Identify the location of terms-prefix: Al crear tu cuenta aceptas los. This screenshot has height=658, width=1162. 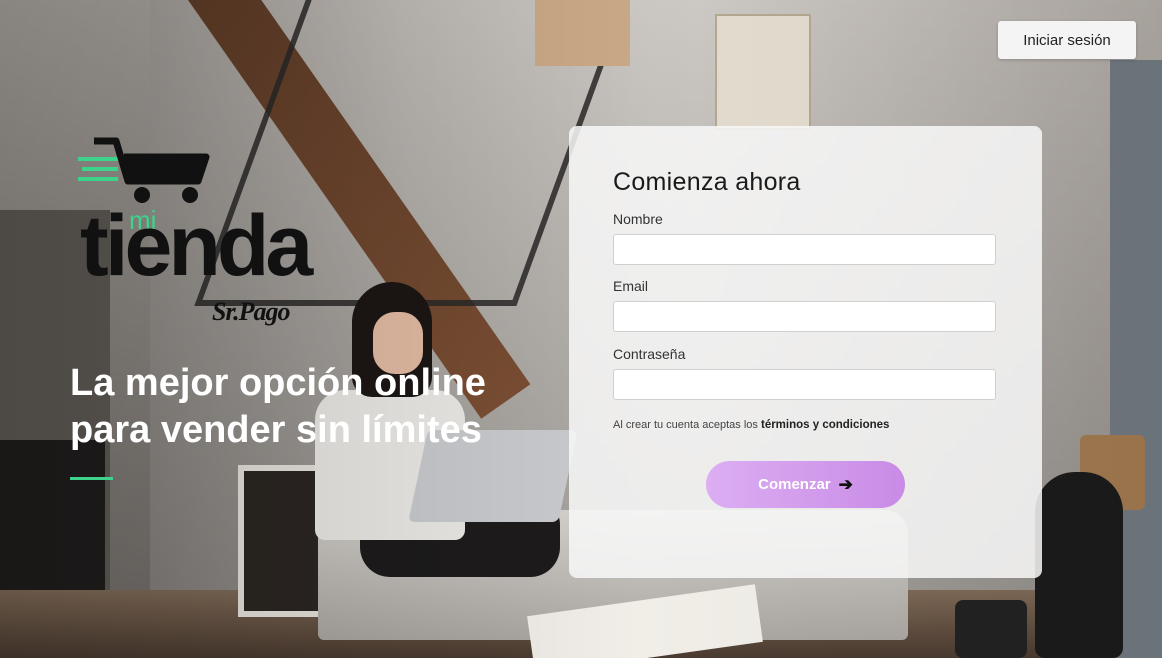
(685, 425).